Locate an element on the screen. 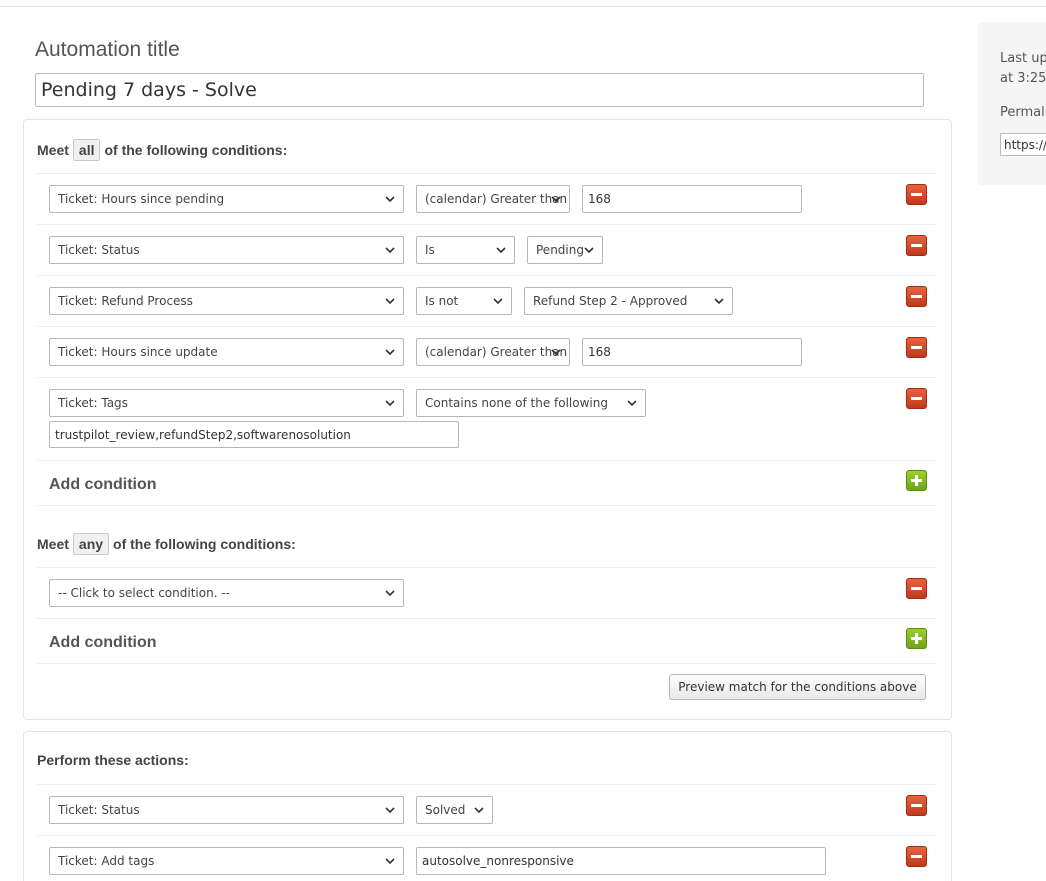  preview-match-button: Preview match for the conditions above is located at coordinates (797, 687).